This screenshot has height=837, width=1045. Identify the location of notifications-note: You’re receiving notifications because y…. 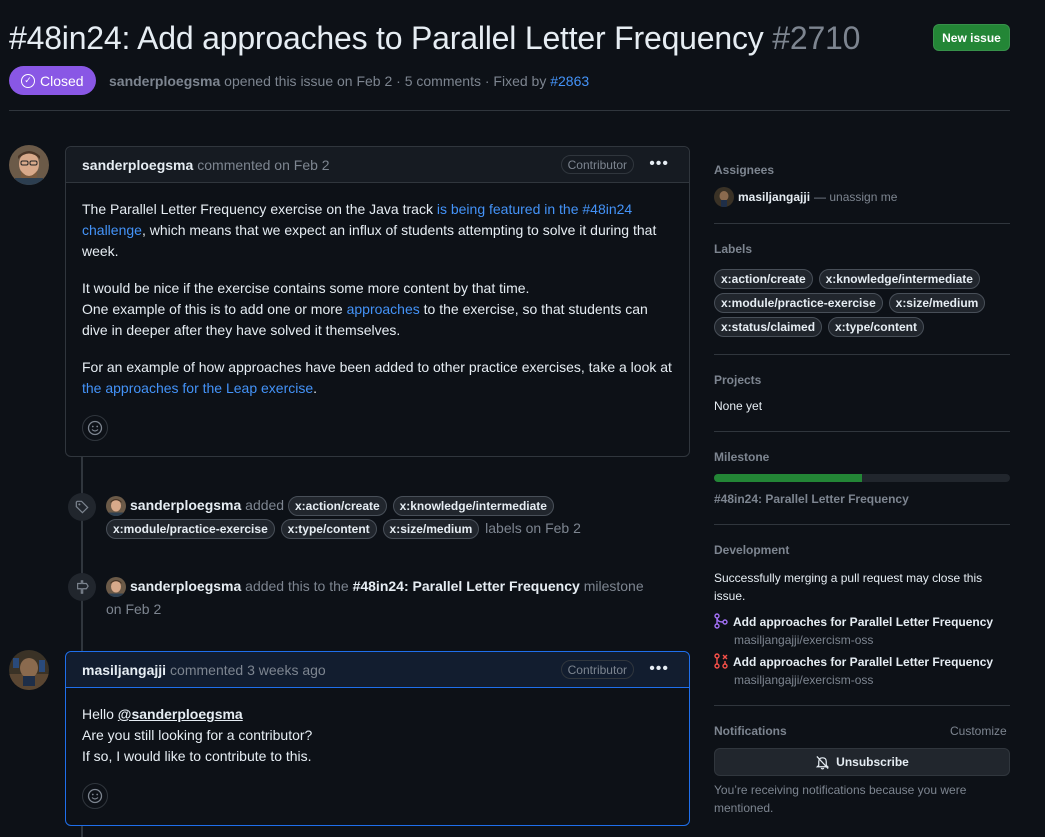
(840, 799).